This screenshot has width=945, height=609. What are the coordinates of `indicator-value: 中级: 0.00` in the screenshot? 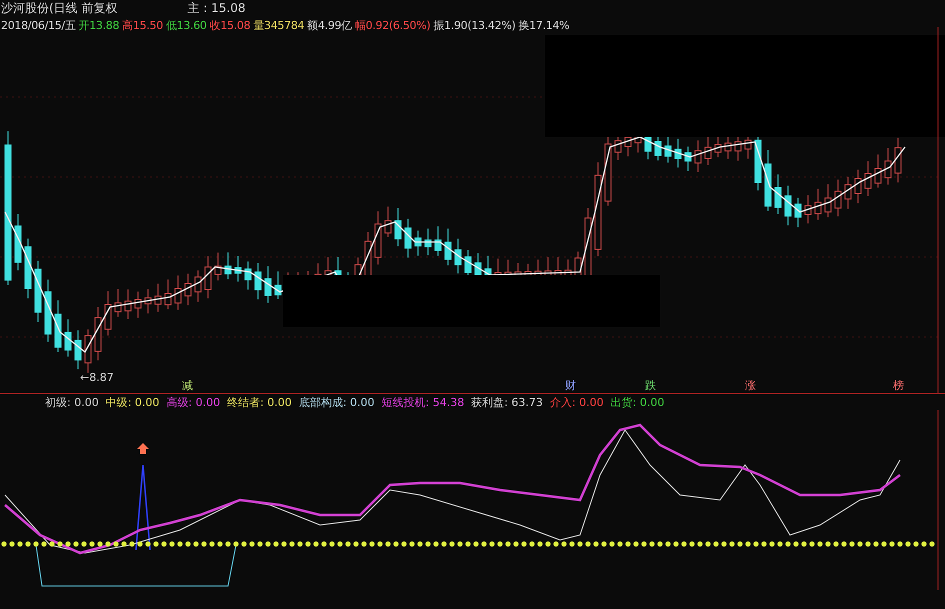 It's located at (133, 402).